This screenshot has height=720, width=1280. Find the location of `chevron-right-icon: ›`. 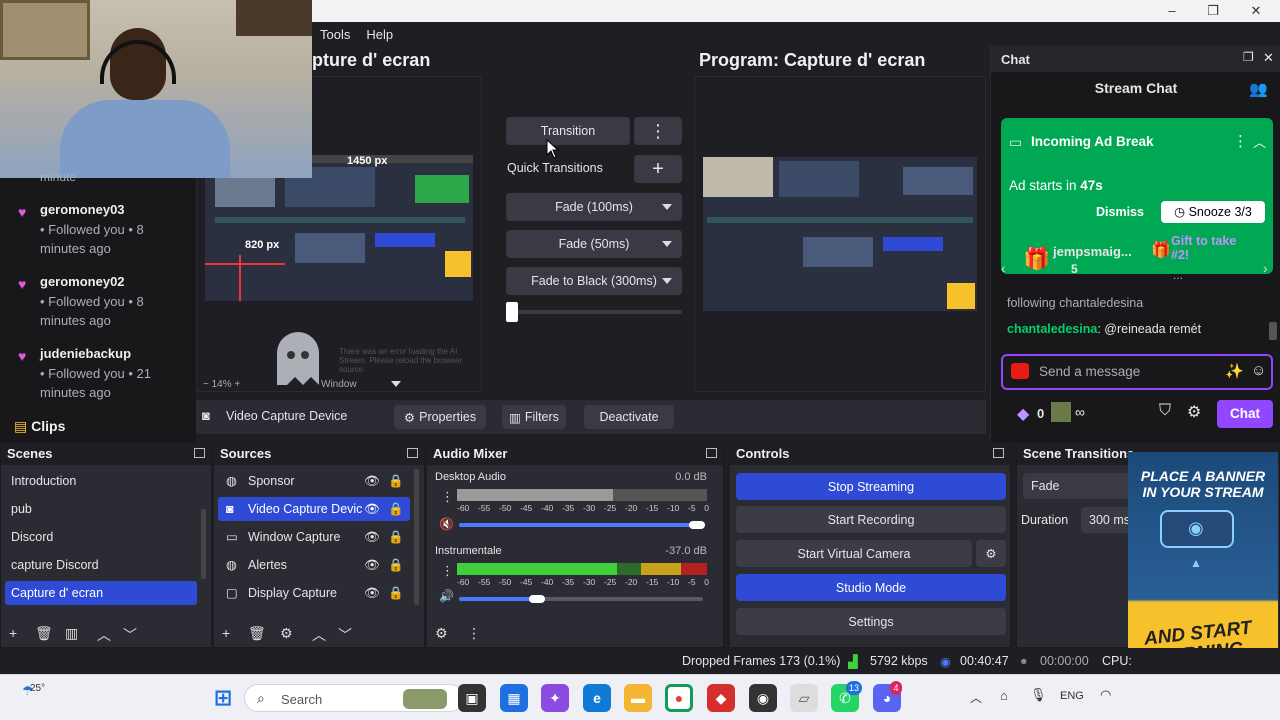

chevron-right-icon: › is located at coordinates (1265, 268).